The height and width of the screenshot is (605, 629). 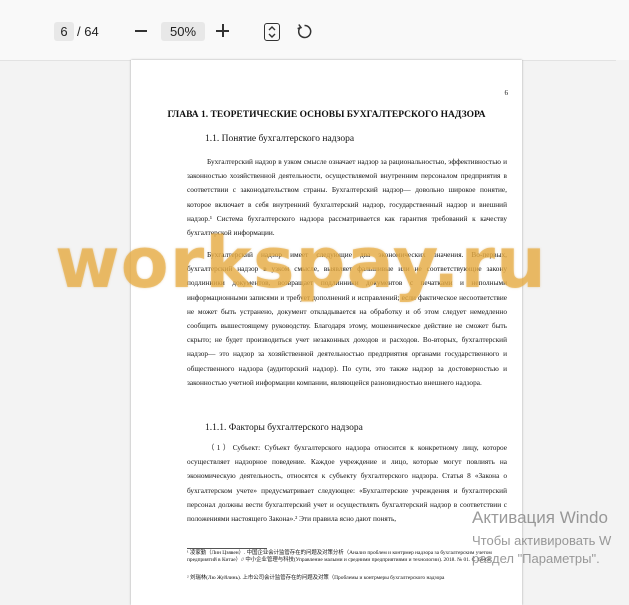 What do you see at coordinates (304, 31) in the screenshot?
I see `rotate-icon` at bounding box center [304, 31].